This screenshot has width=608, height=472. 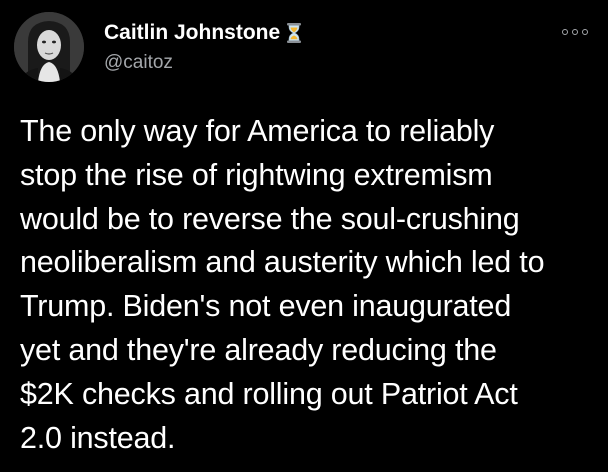 I want to click on tweet-text-line: neoliberalism and austerity which led to, so click(x=282, y=262).